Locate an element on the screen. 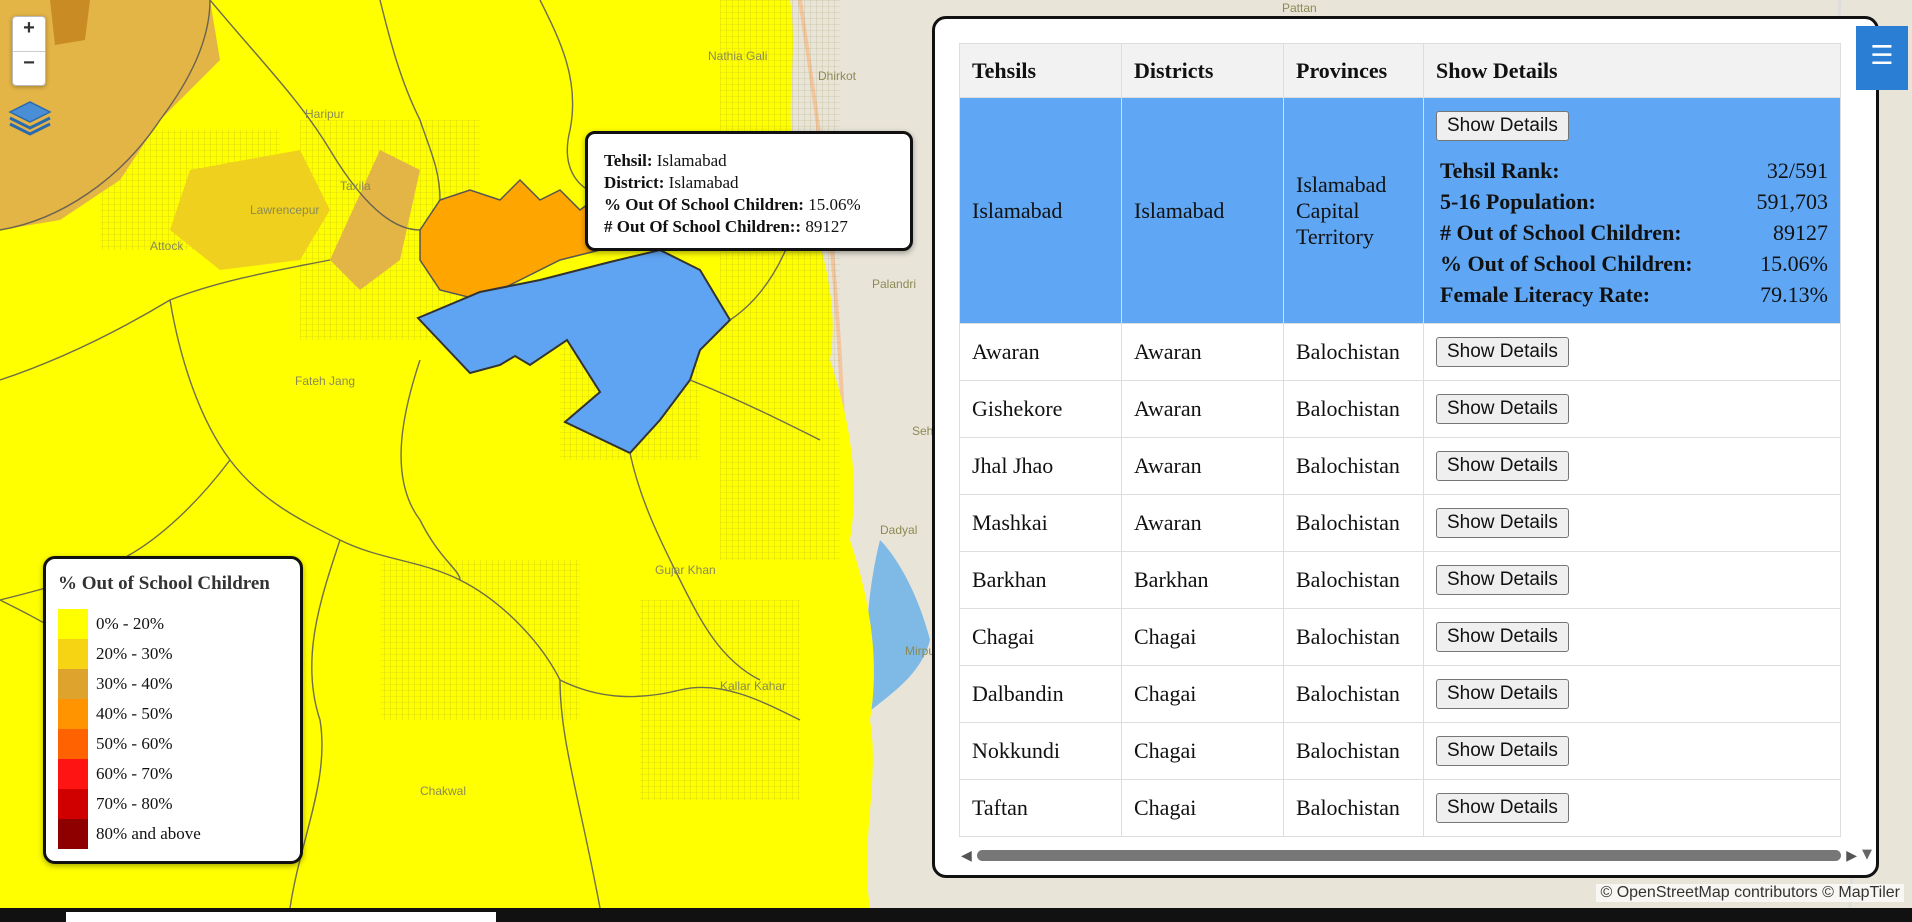 This screenshot has height=922, width=1912. cell-province: Islamabad Capital Territory is located at coordinates (1353, 210).